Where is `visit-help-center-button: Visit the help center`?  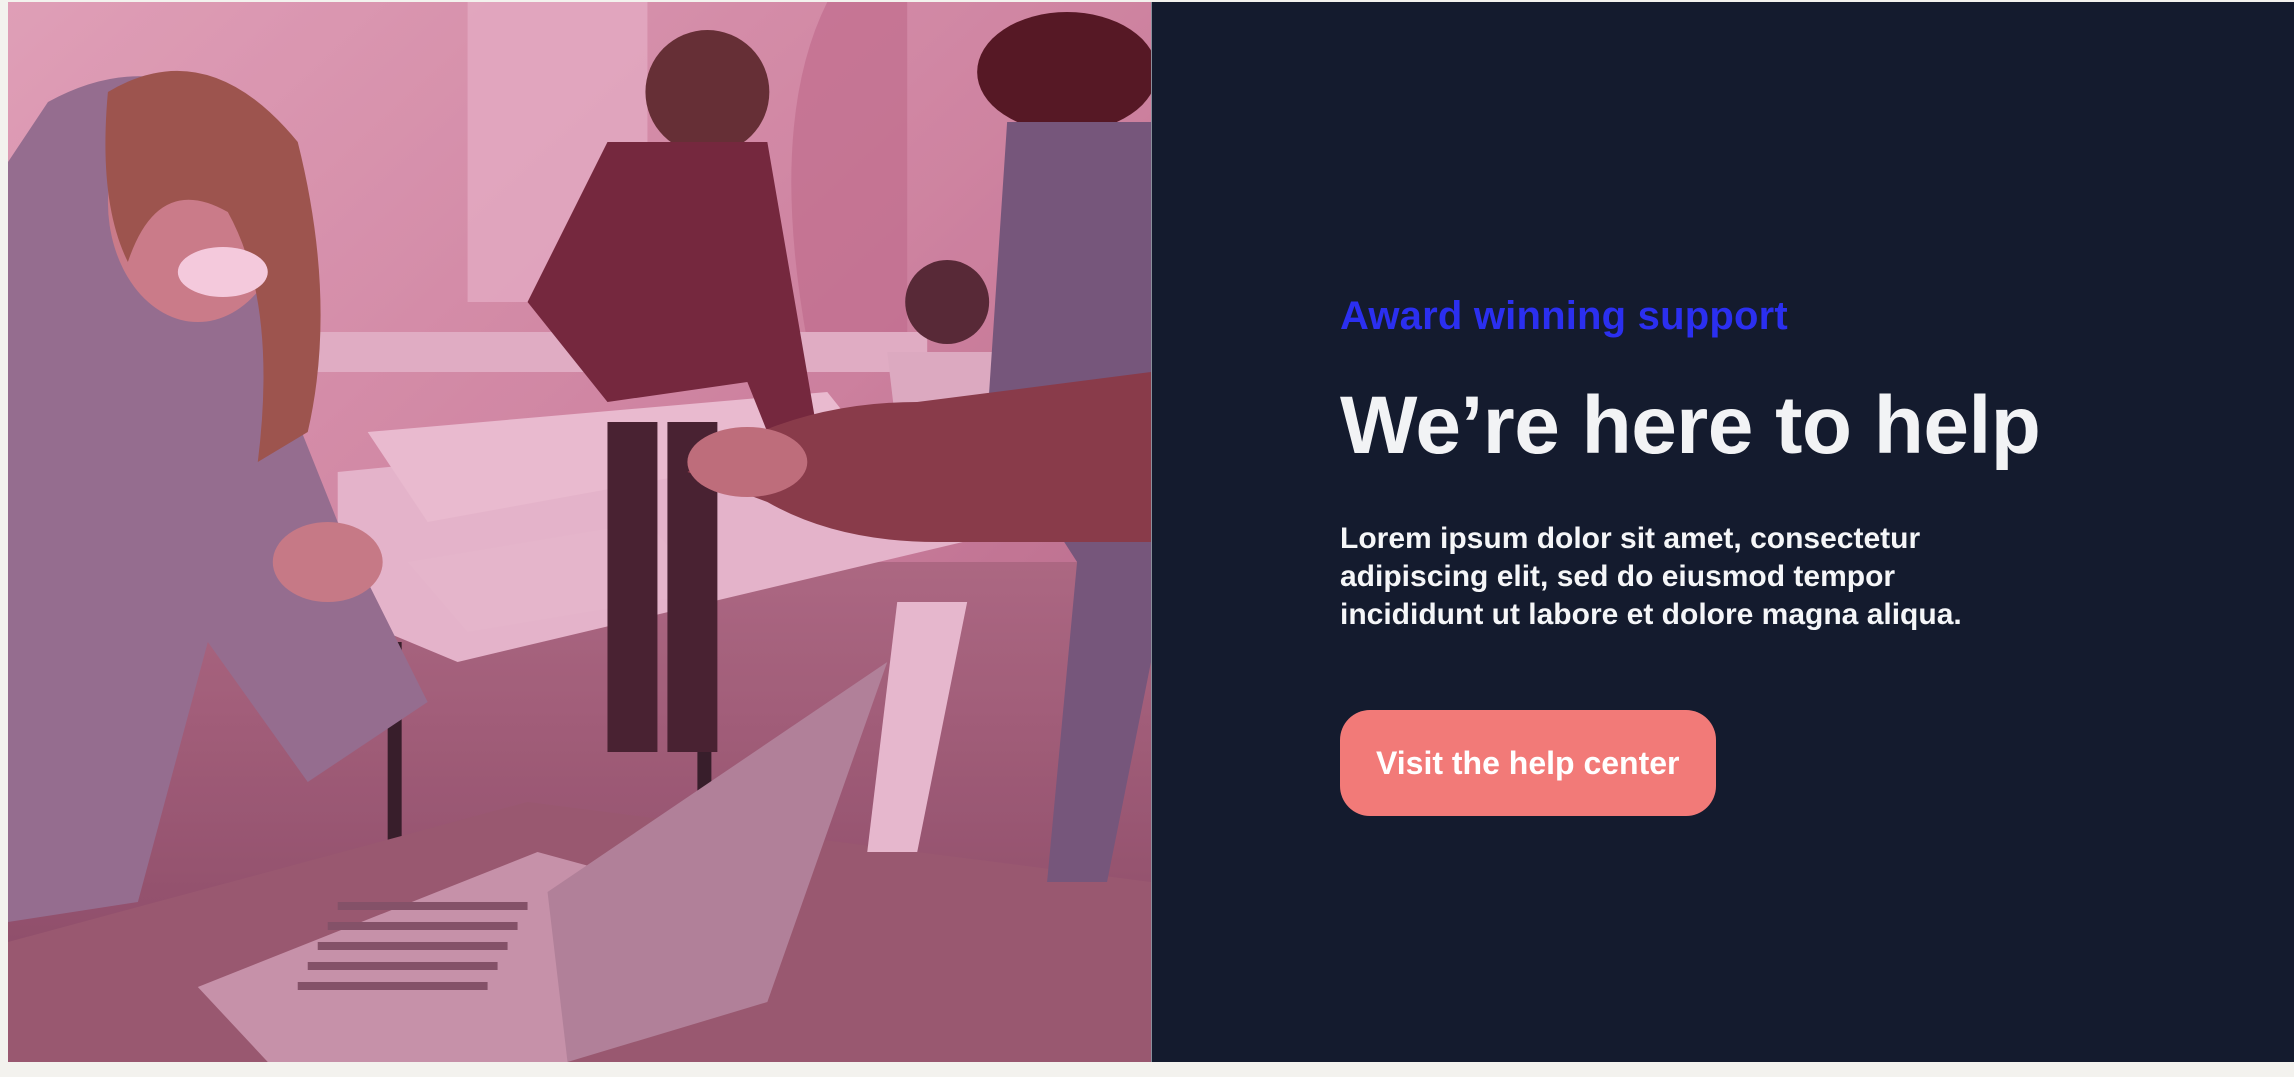
visit-help-center-button: Visit the help center is located at coordinates (1528, 763).